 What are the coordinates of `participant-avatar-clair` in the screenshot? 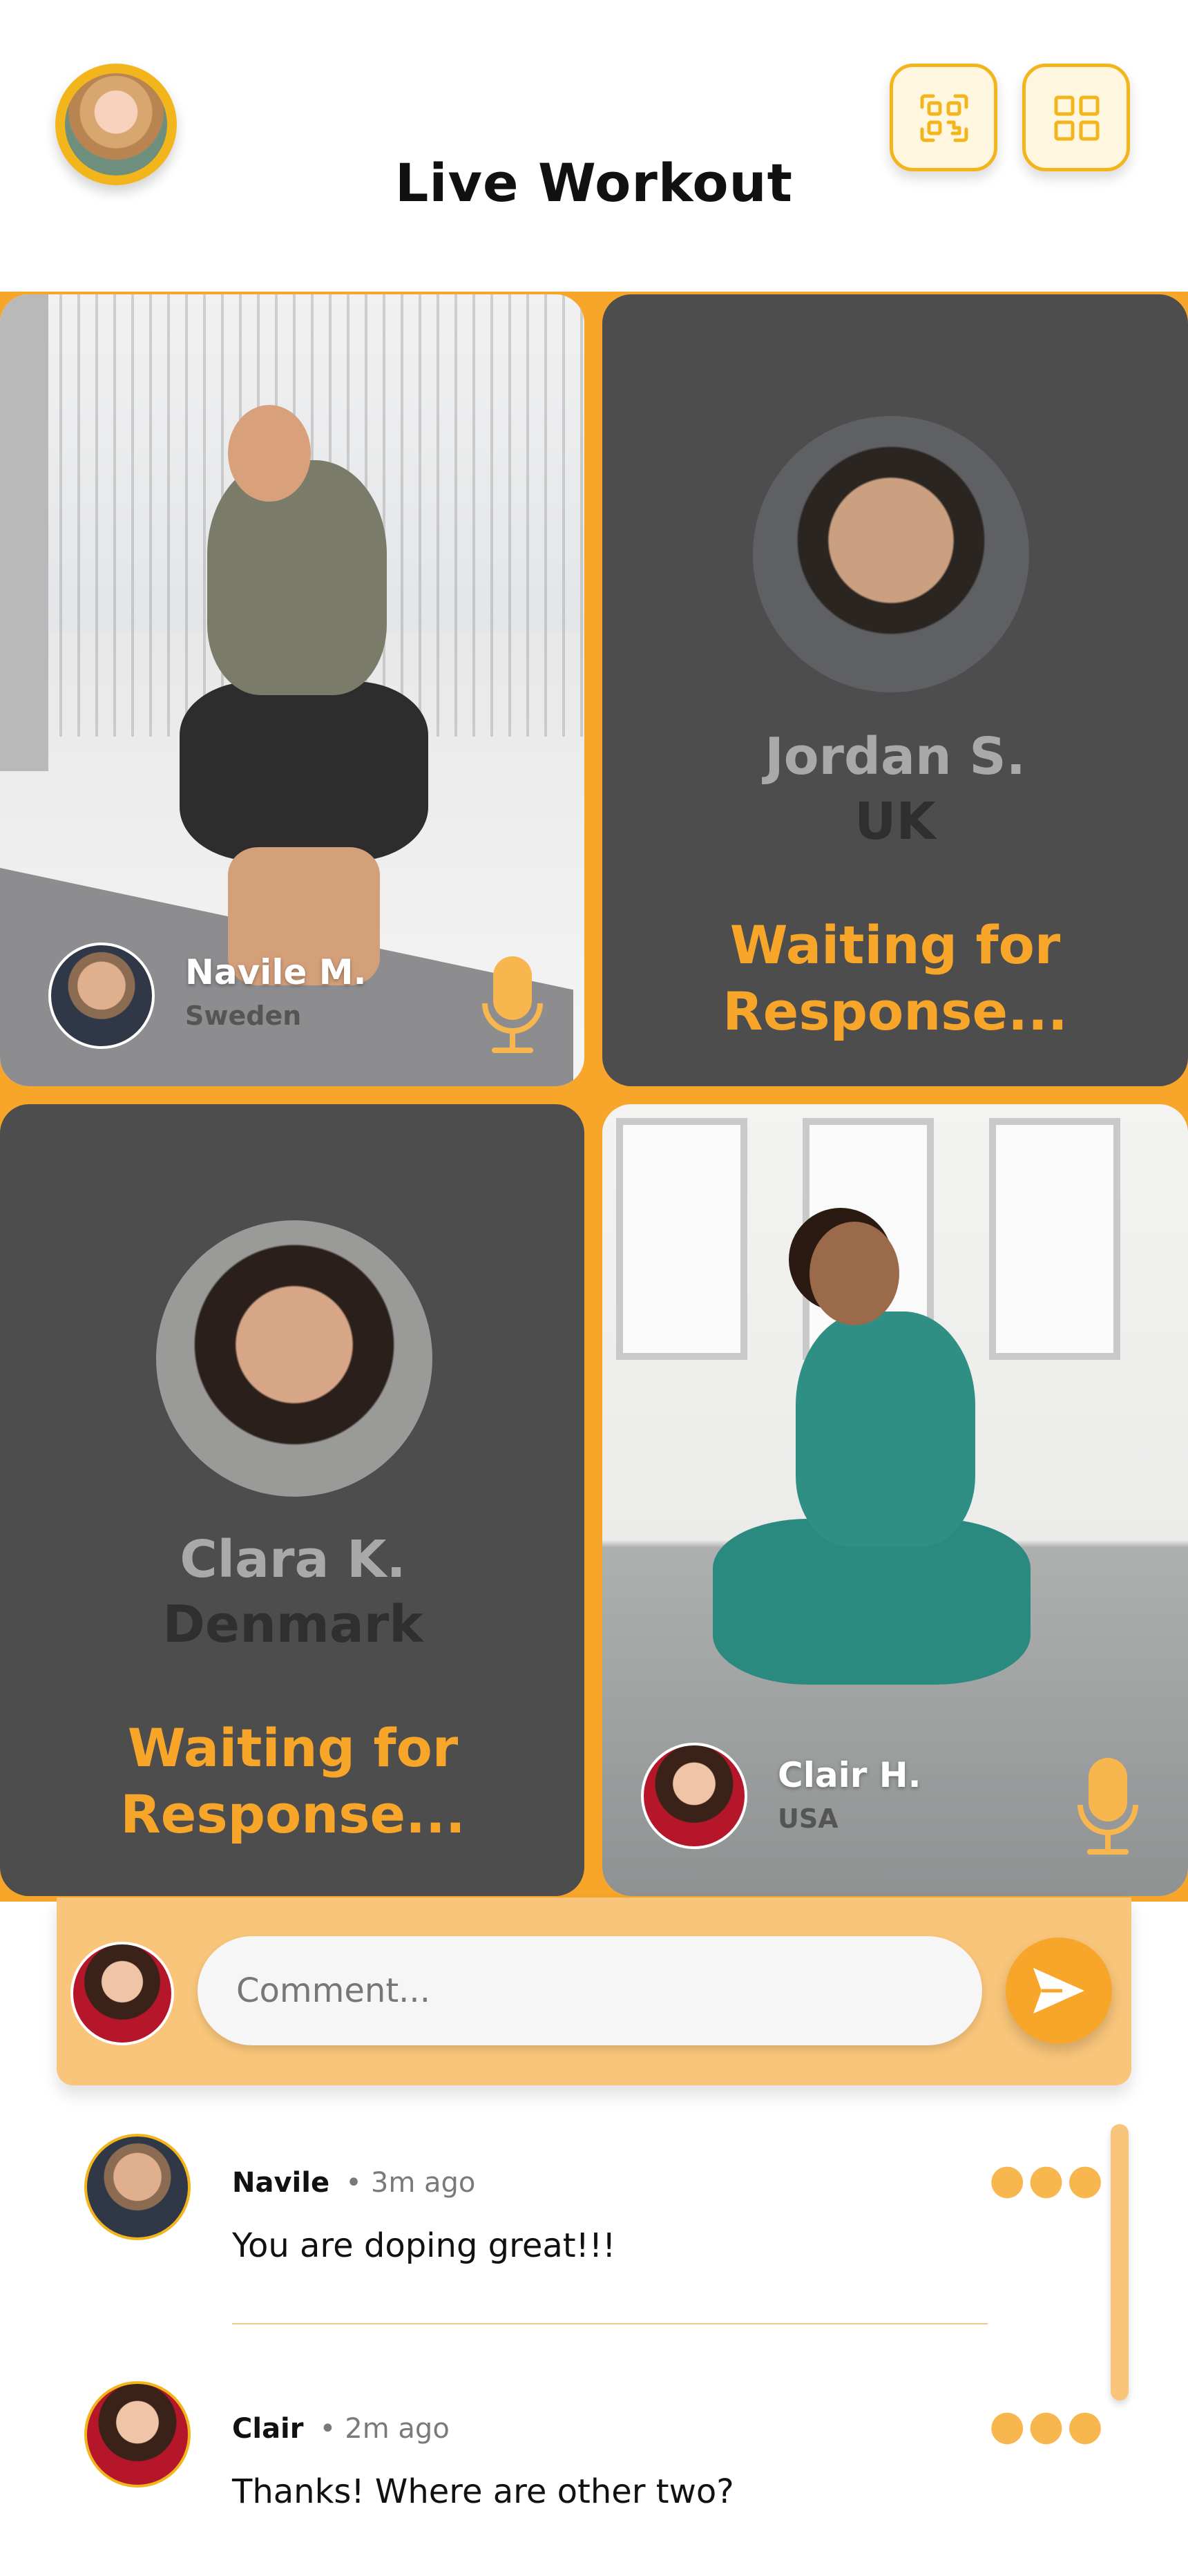 It's located at (694, 1796).